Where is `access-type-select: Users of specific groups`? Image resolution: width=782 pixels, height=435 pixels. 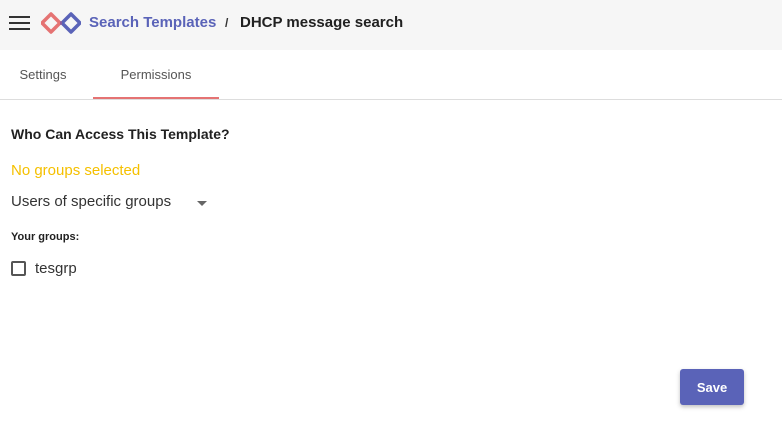 access-type-select: Users of specific groups is located at coordinates (111, 204).